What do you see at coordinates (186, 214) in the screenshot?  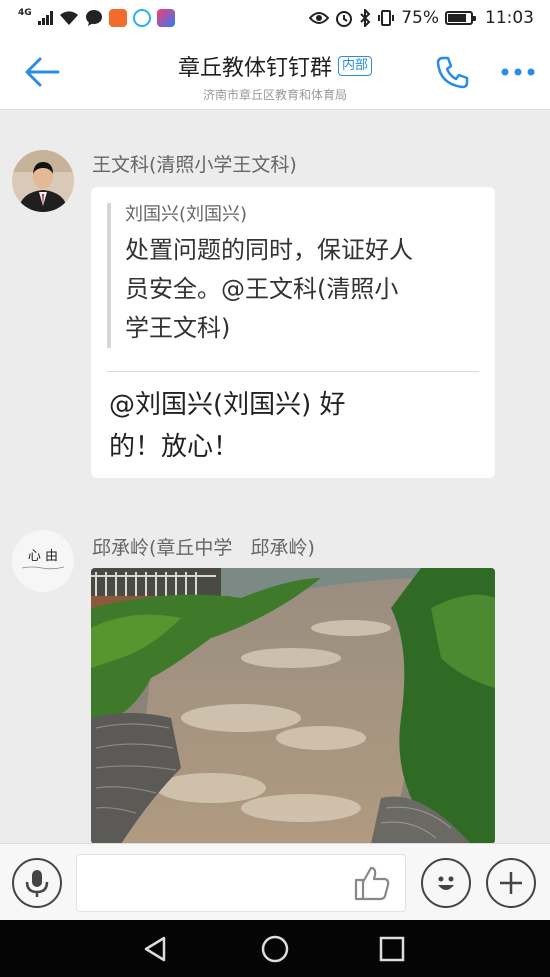 I see `quote-author: 刘国兴(刘国兴)` at bounding box center [186, 214].